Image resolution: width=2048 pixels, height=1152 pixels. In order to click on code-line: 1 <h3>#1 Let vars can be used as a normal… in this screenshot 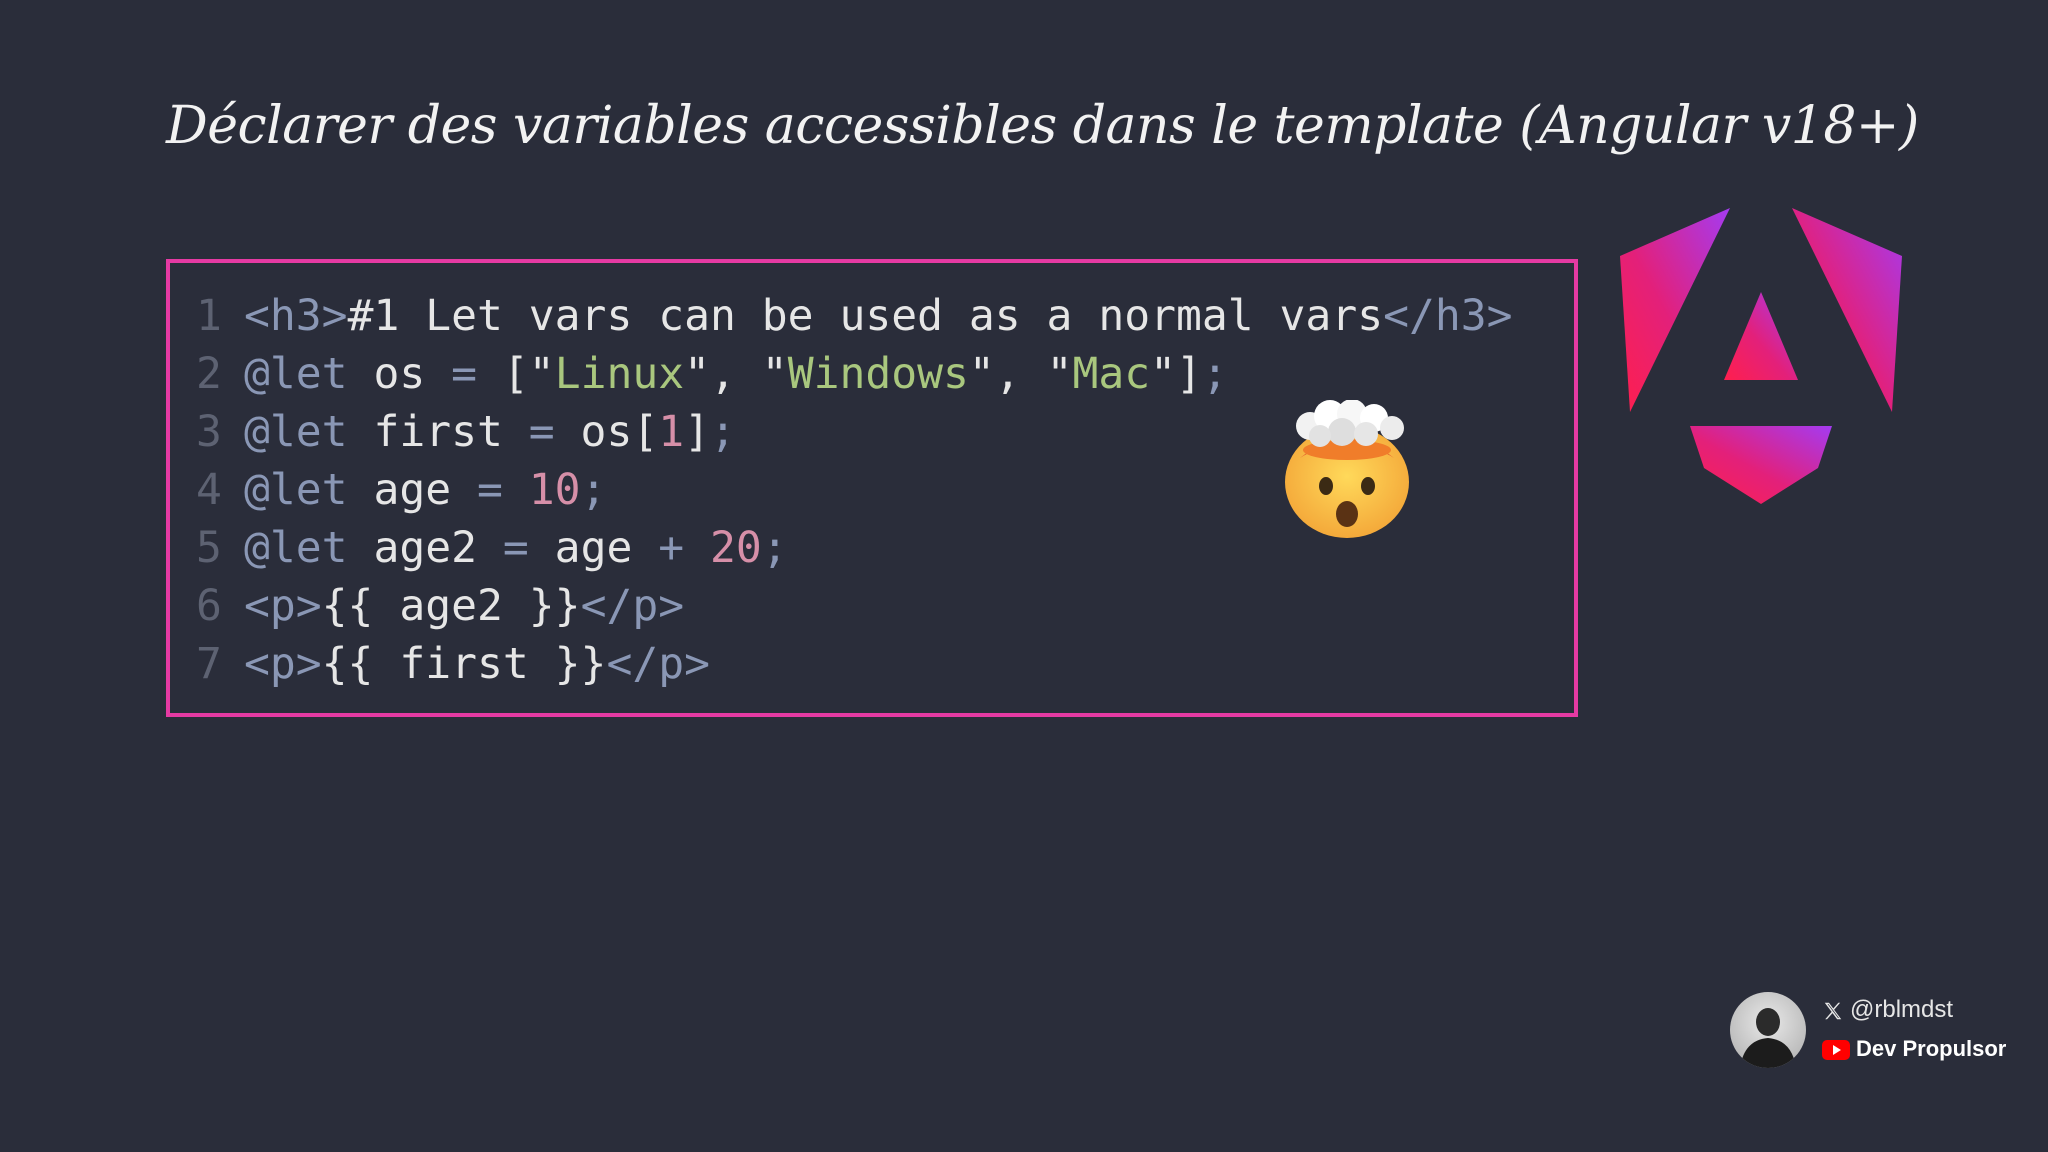, I will do `click(854, 316)`.